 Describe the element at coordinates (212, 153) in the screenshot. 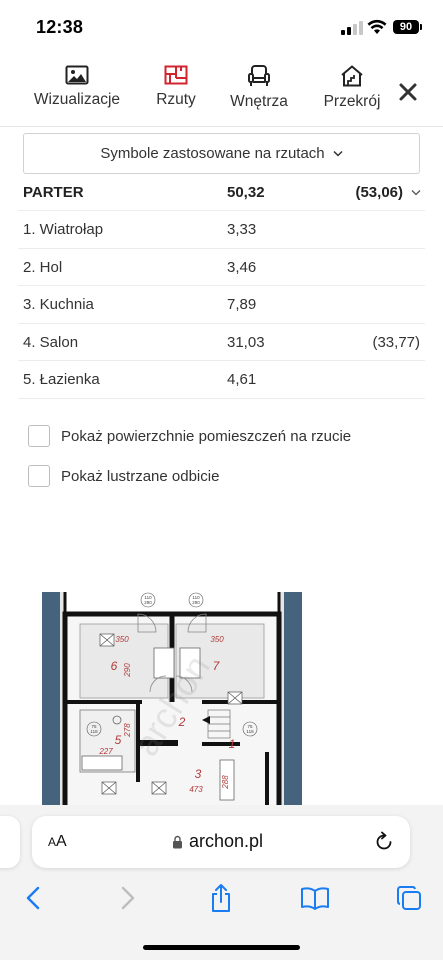

I see `dropdown-label: Symbole zastosowane na rzutach` at that location.